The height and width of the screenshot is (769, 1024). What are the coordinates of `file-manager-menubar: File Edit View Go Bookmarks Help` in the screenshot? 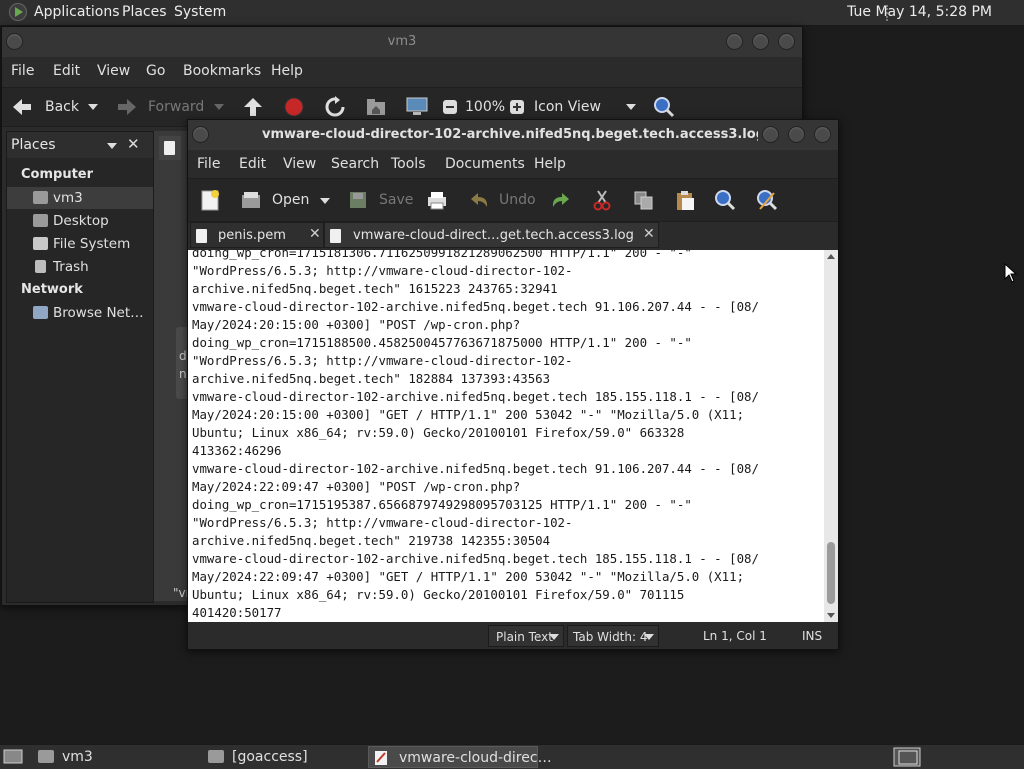 It's located at (402, 71).